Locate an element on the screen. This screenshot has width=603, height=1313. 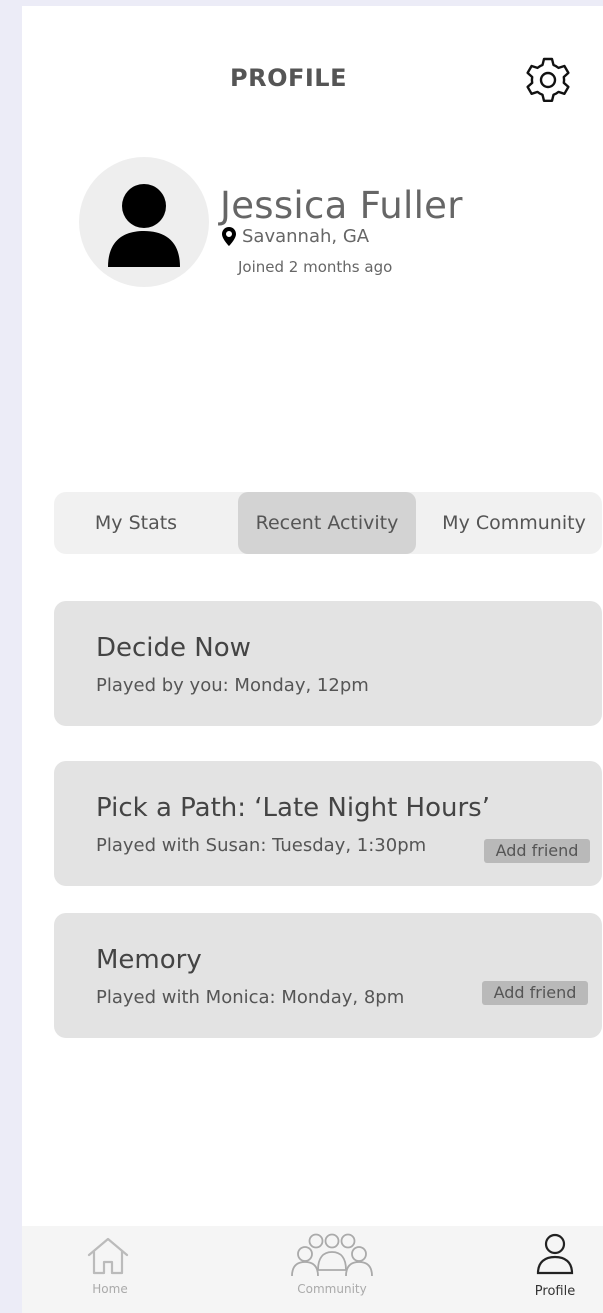
bottom-nav: Home Community Profile is located at coordinates (312, 1269).